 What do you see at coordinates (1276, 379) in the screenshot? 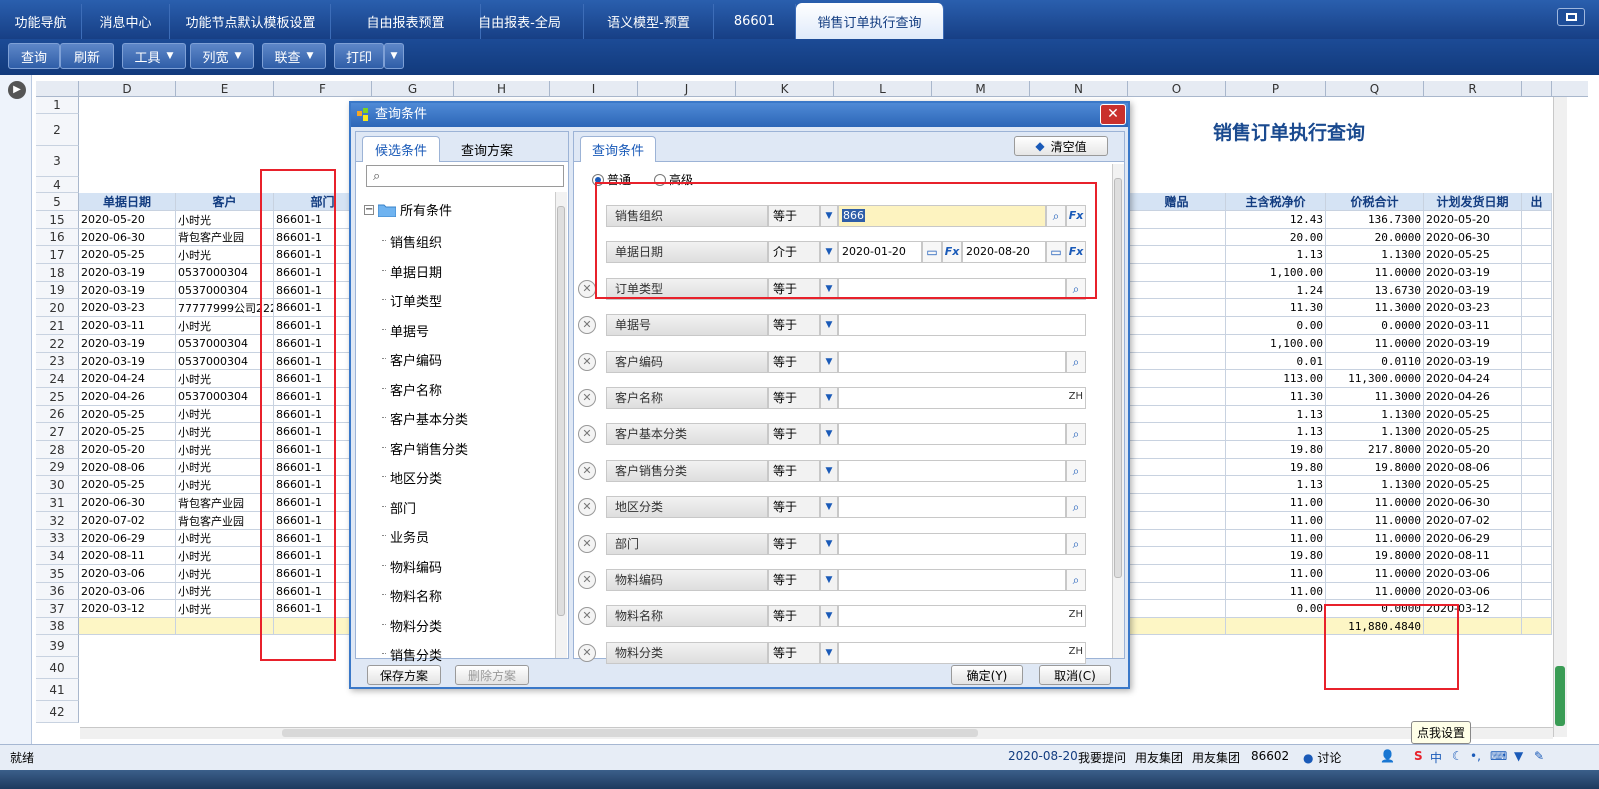
I see `cell-net-price: 113.00` at bounding box center [1276, 379].